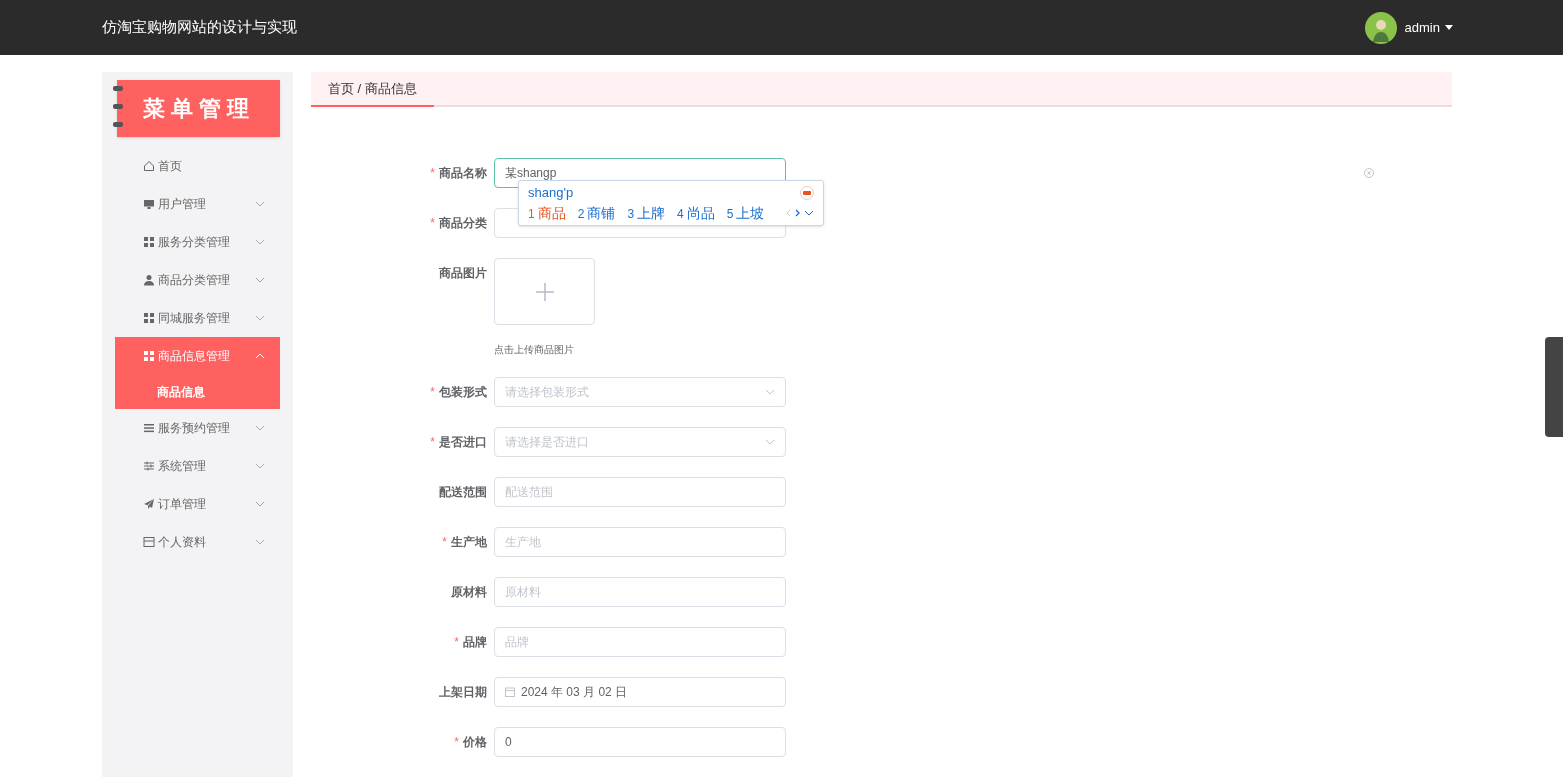 The width and height of the screenshot is (1563, 777). What do you see at coordinates (463, 173) in the screenshot?
I see `field-label: 商品名称` at bounding box center [463, 173].